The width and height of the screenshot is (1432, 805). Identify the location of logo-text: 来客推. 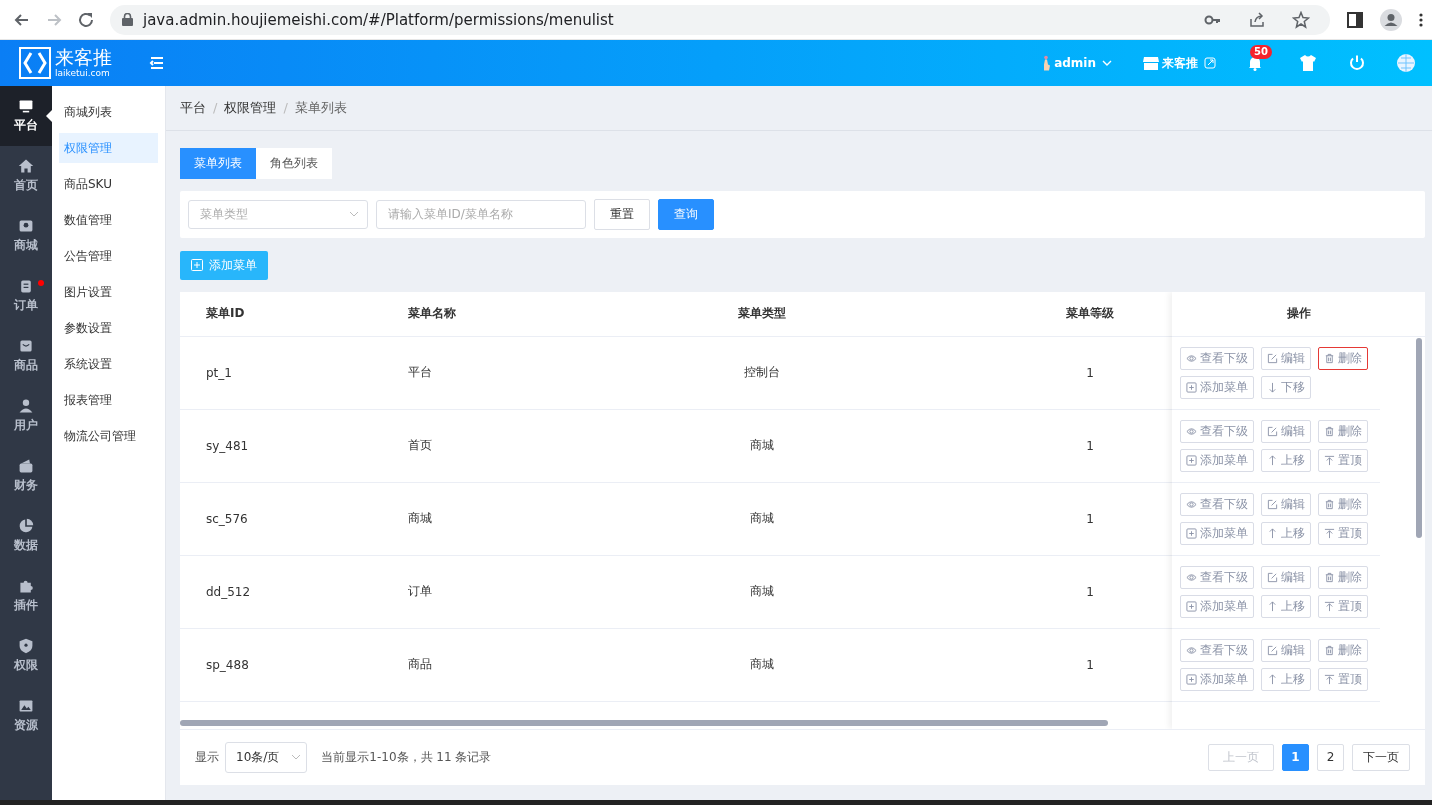
(83, 57).